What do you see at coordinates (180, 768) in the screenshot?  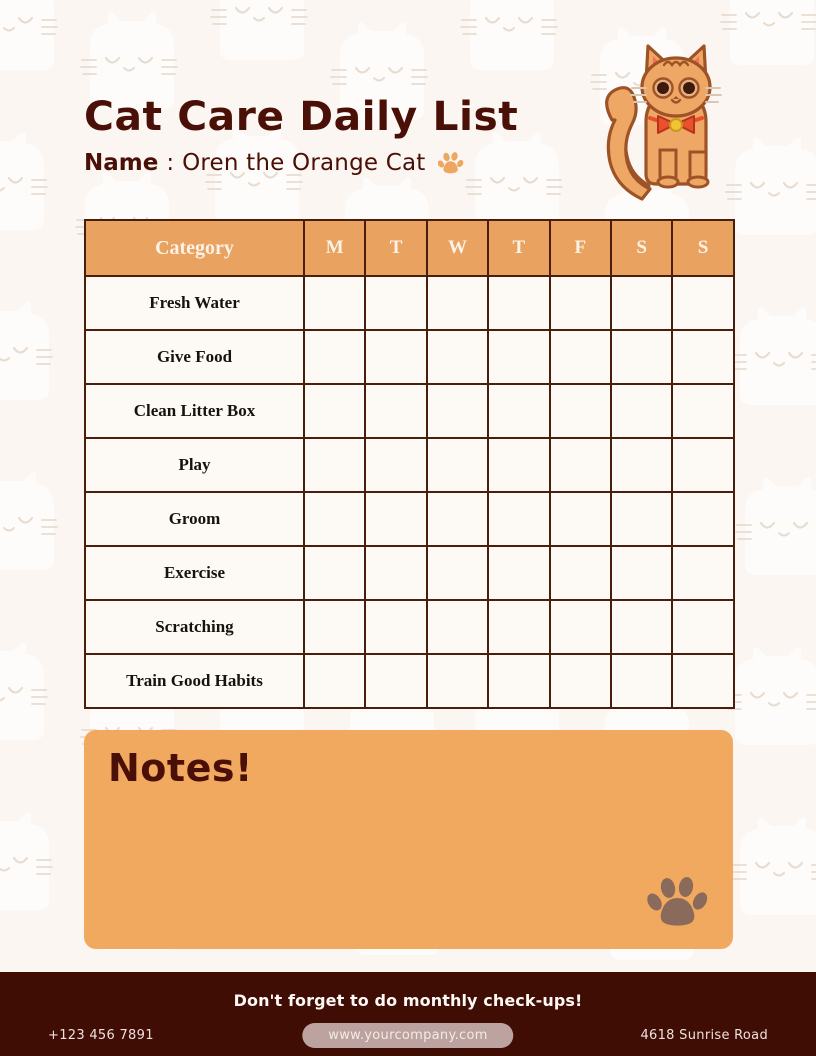 I see `notes-title: Notes!` at bounding box center [180, 768].